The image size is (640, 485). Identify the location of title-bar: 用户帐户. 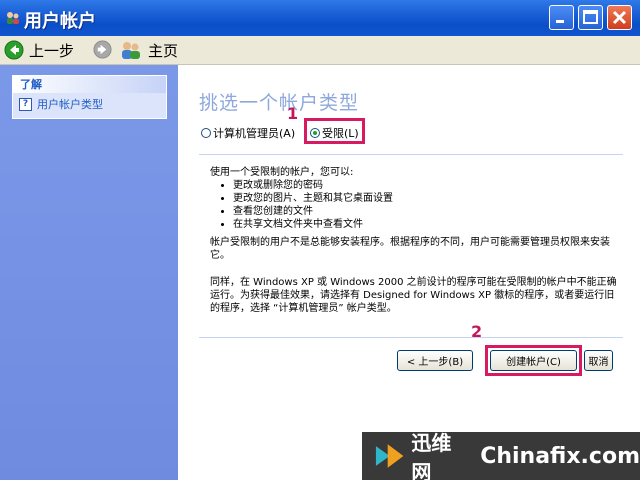
(320, 18).